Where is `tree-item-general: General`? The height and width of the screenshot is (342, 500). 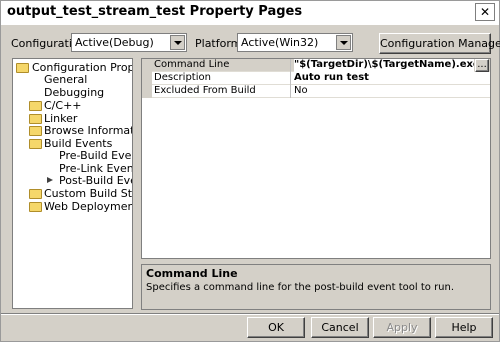 tree-item-general: General is located at coordinates (65, 79).